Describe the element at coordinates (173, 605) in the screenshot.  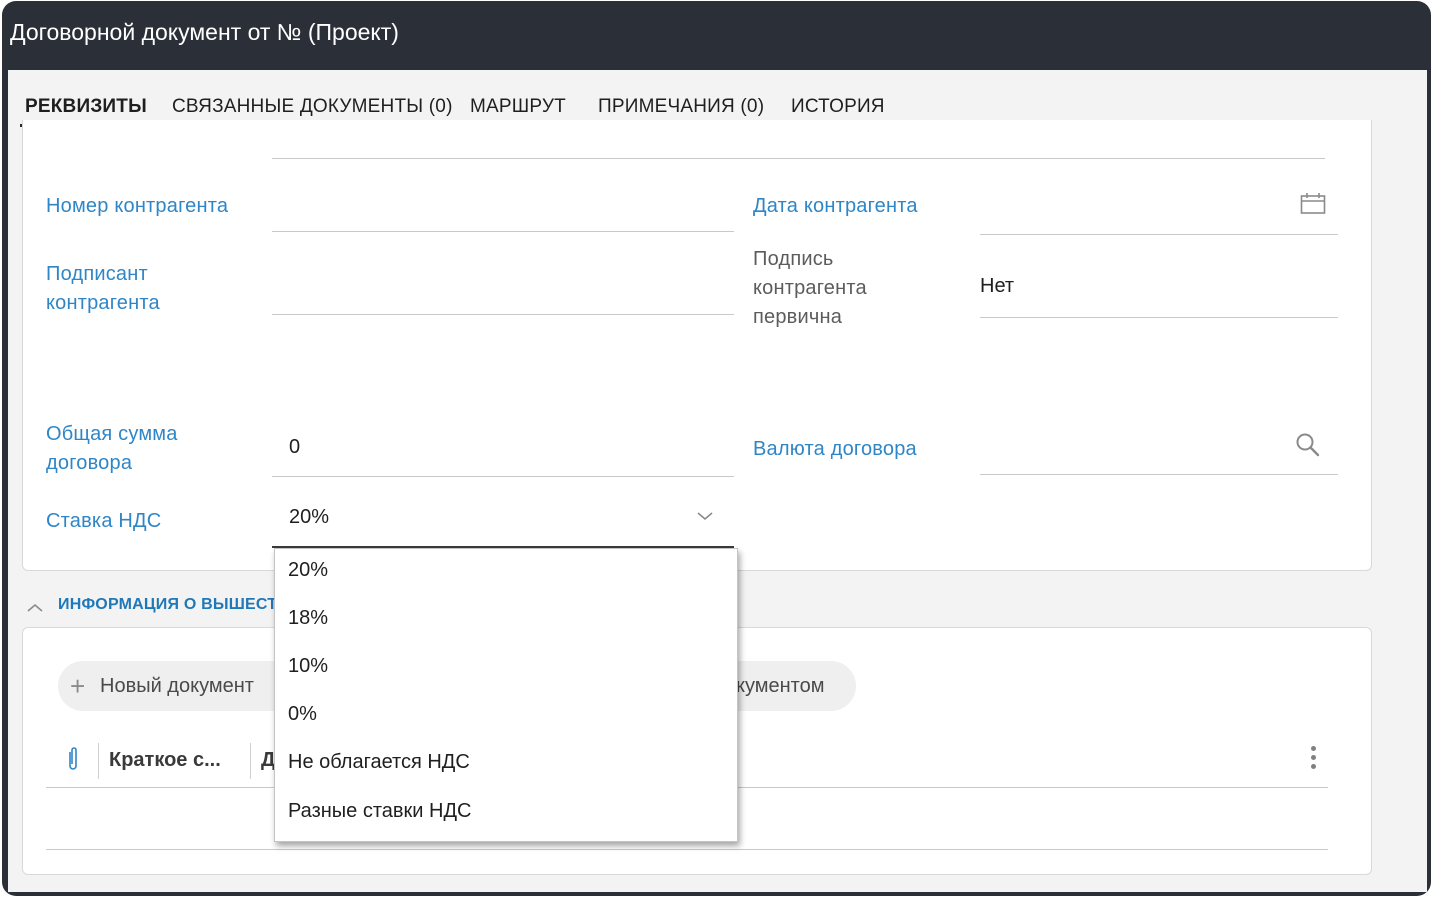
I see `section-title: ИНФОРМАЦИЯ О ВЫШЕСТО` at that location.